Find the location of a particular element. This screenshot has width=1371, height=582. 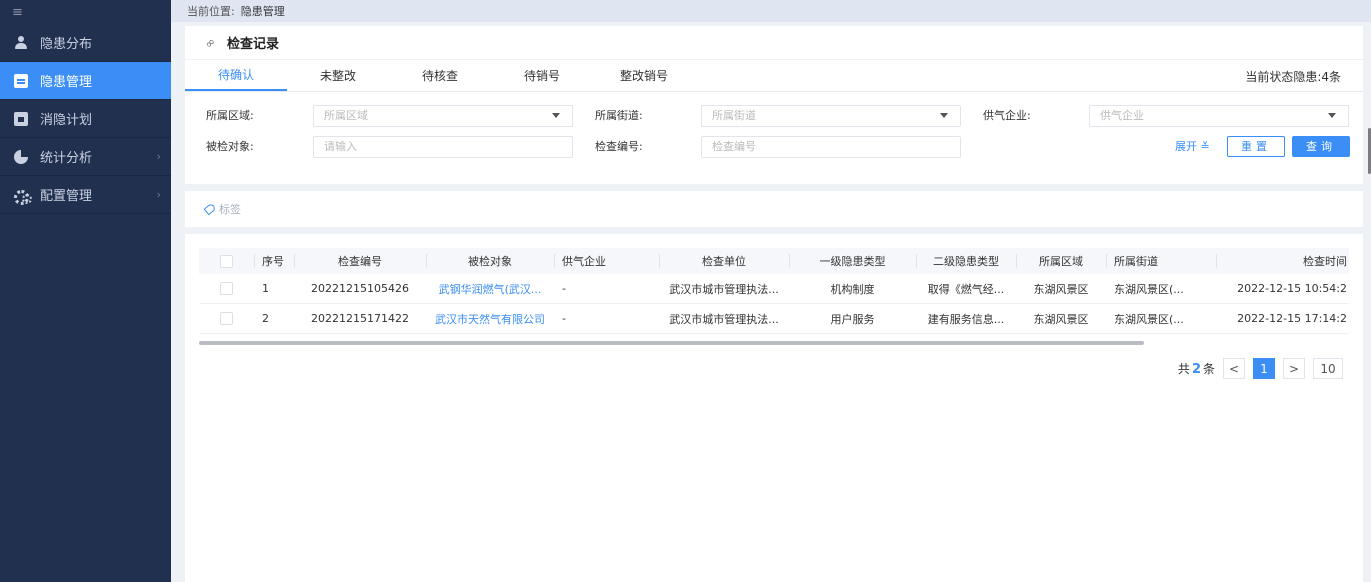

cell-index: 1 is located at coordinates (265, 288).